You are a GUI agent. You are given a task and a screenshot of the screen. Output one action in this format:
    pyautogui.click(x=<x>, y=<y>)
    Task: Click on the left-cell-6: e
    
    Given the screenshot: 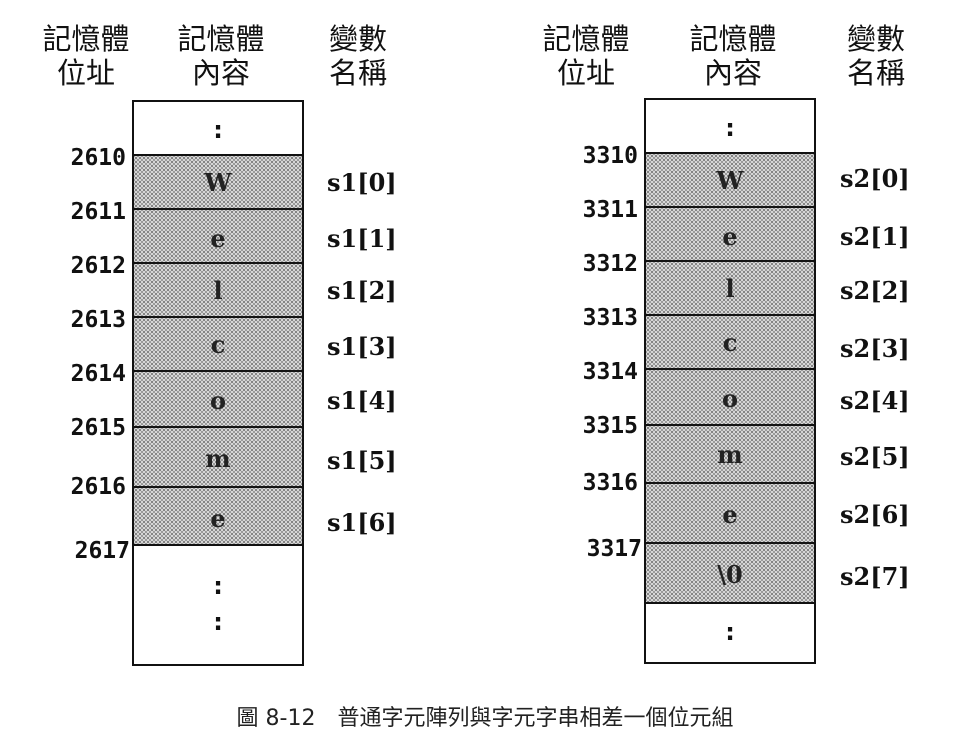 What is the action you would take?
    pyautogui.click(x=218, y=517)
    